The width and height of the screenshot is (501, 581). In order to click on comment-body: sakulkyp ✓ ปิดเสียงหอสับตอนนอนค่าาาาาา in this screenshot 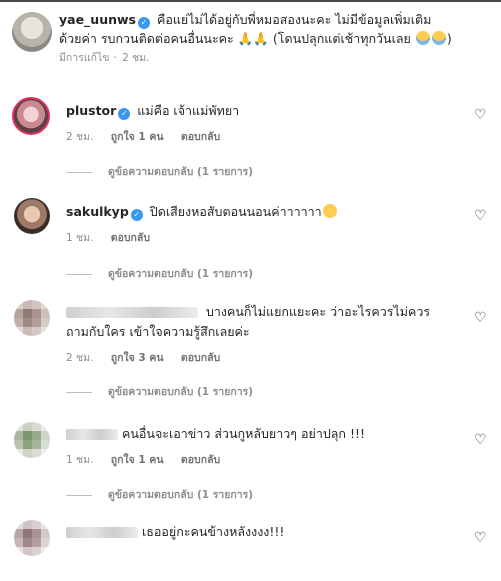, I will do `click(258, 212)`.